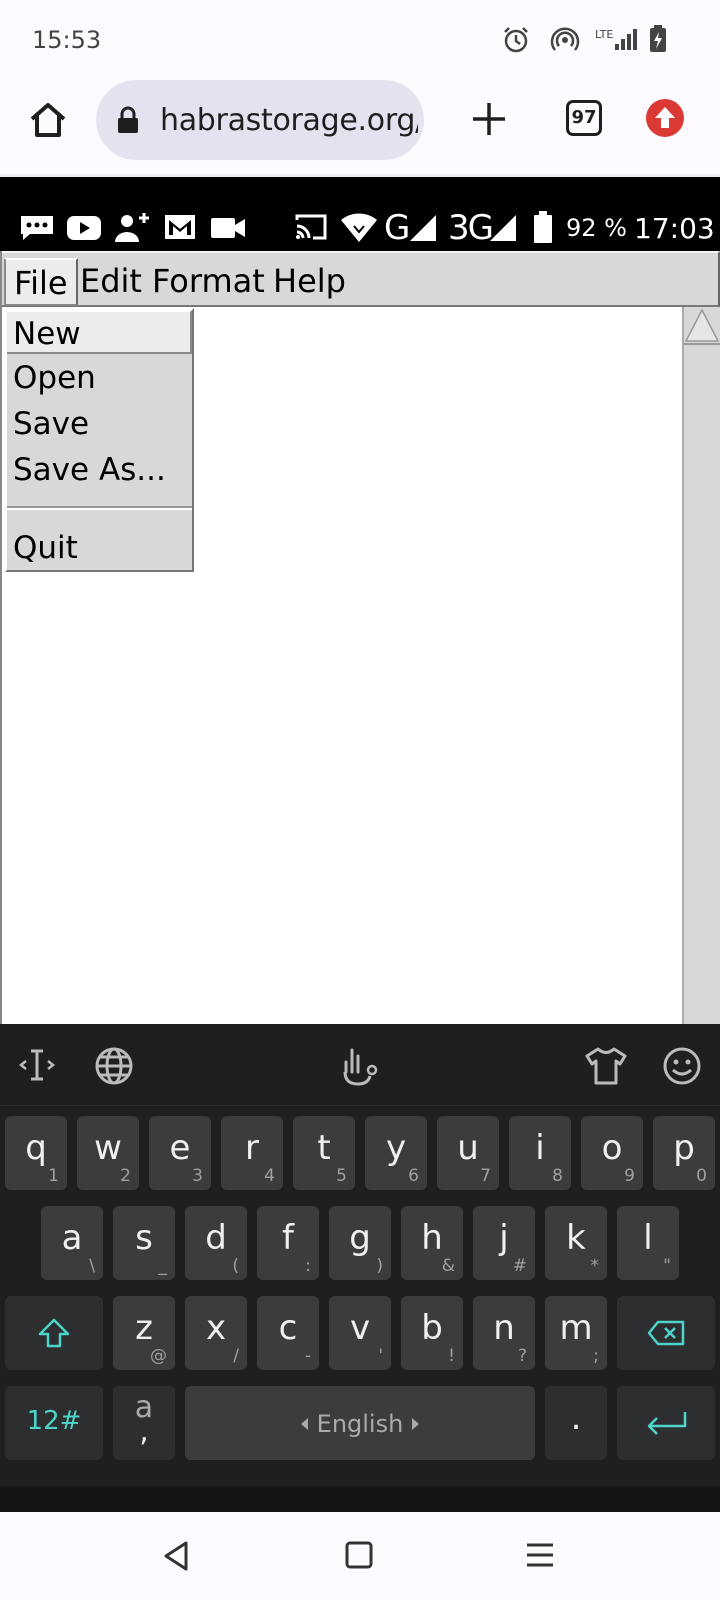 Image resolution: width=720 pixels, height=1600 pixels. Describe the element at coordinates (111, 282) in the screenshot. I see `menu-edit: Edit` at that location.